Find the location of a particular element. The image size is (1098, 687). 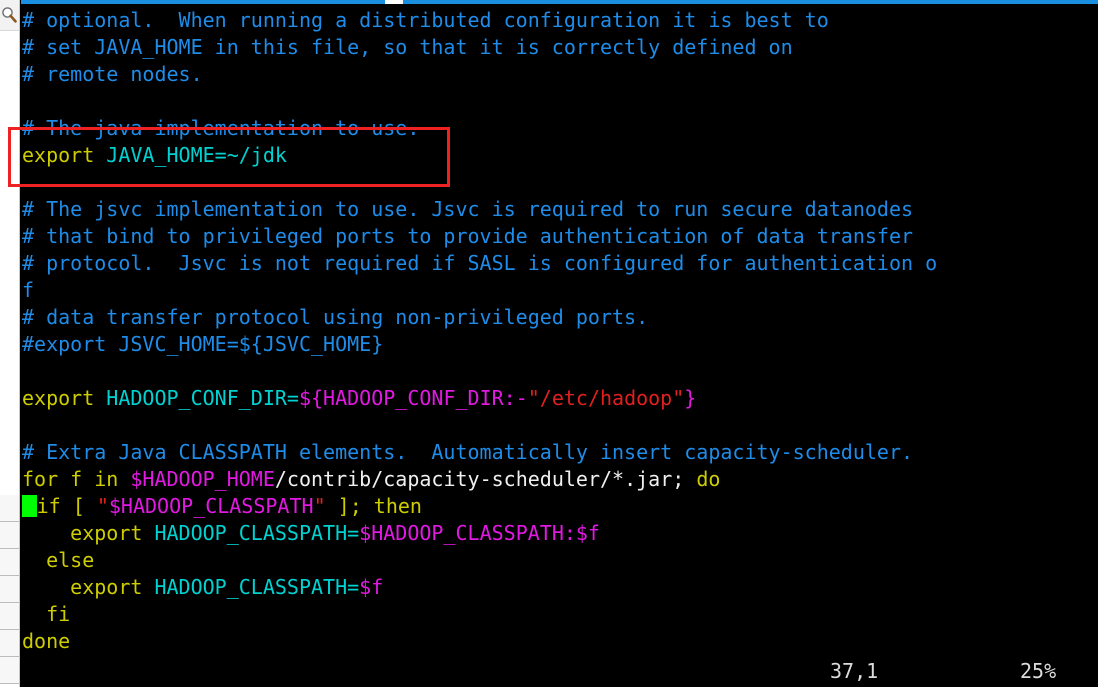

code-token: JAVA_HOME=~/jdk is located at coordinates (196, 155).